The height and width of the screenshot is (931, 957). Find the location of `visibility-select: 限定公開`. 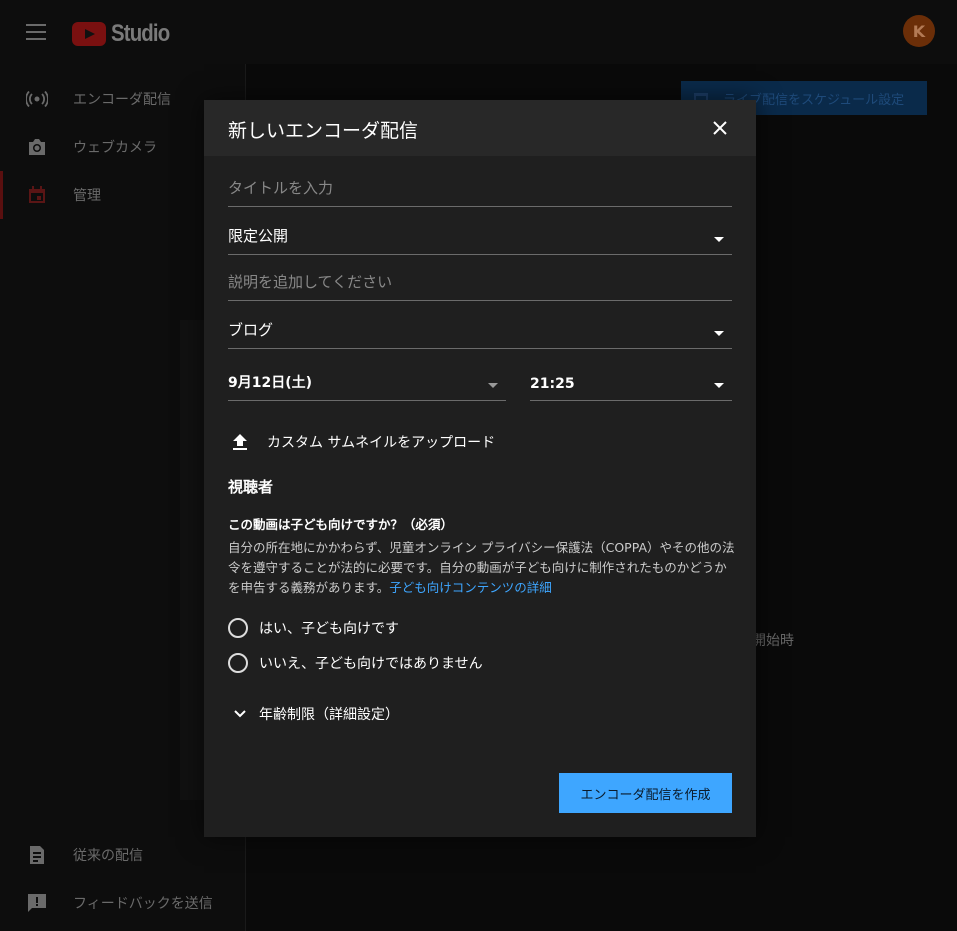

visibility-select: 限定公開 is located at coordinates (480, 235).